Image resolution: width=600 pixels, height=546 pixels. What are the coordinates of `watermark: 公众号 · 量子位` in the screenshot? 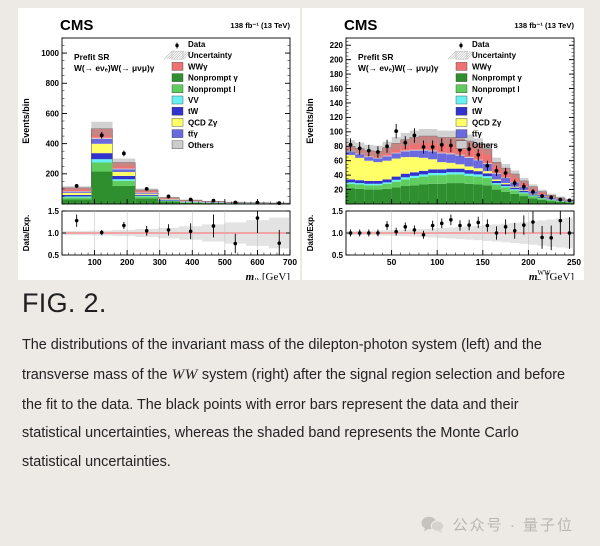 It's located at (497, 524).